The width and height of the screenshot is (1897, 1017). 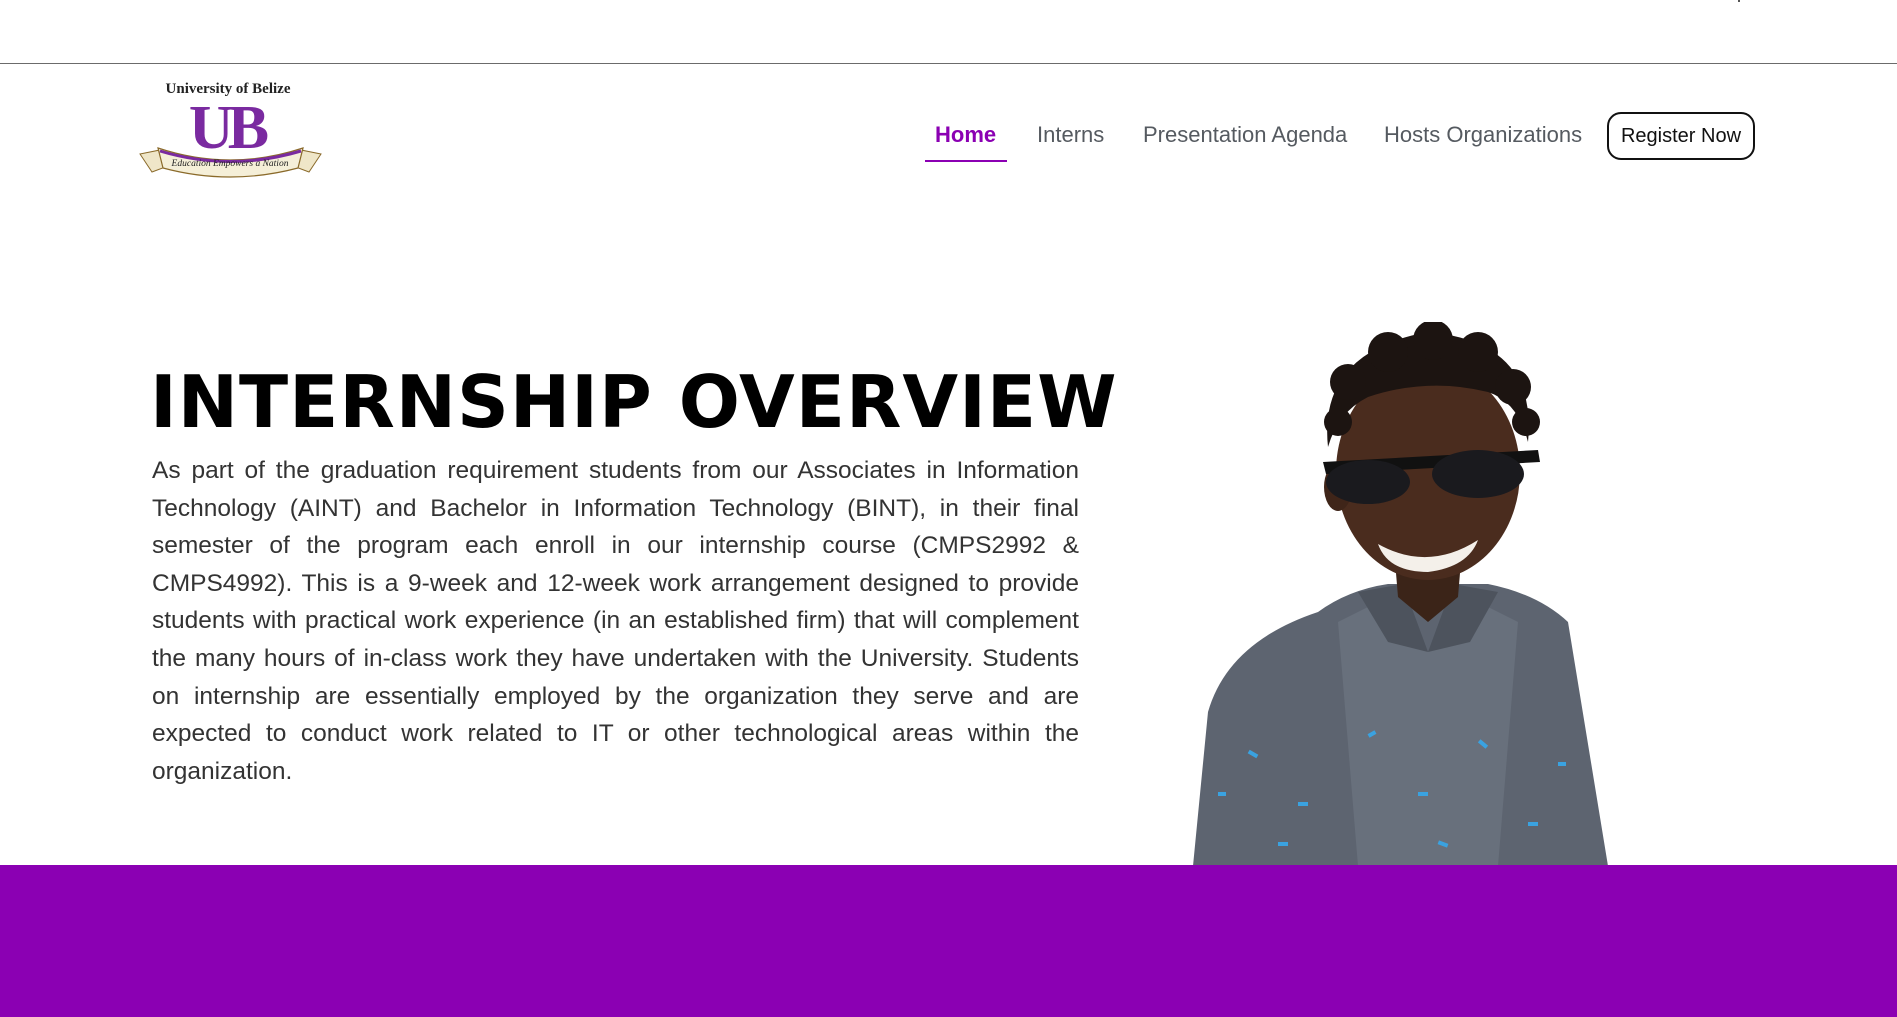 I want to click on nav-item-presentation-agenda: Presentation Agenda, so click(x=1245, y=135).